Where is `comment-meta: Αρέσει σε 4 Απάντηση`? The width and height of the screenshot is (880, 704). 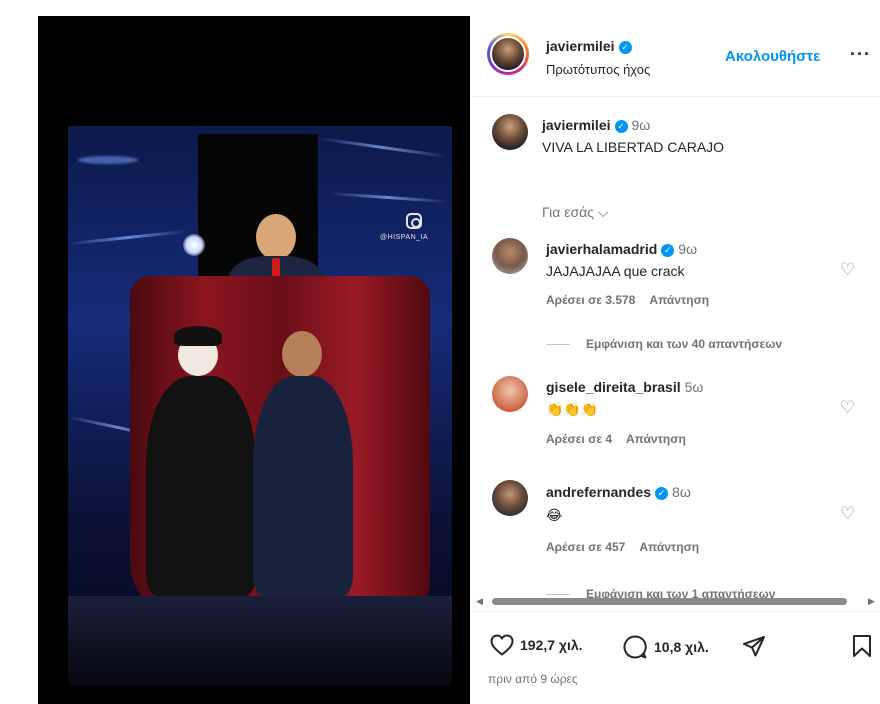 comment-meta: Αρέσει σε 4 Απάντηση is located at coordinates (623, 439).